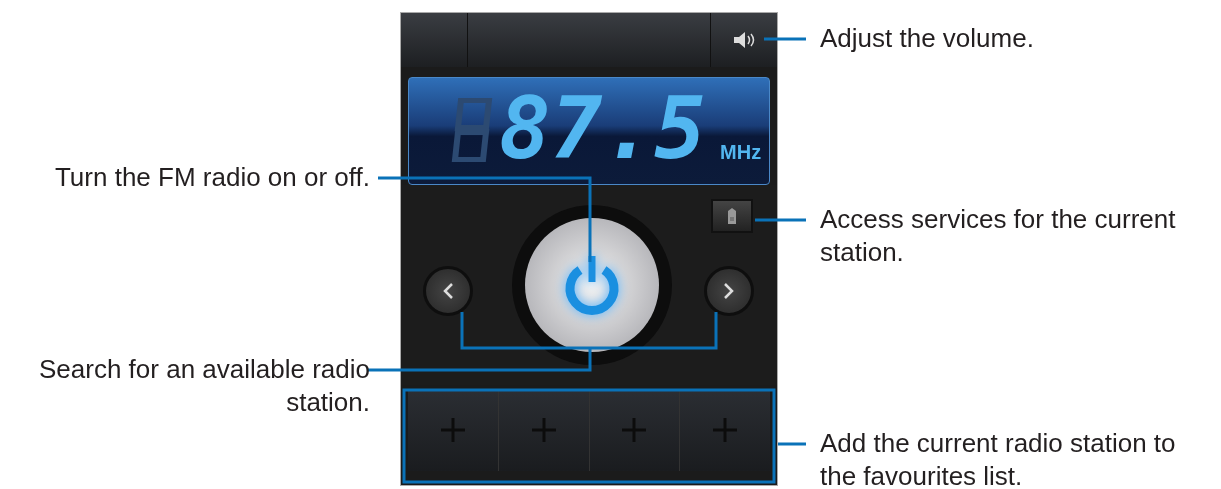 The height and width of the screenshot is (489, 1221). I want to click on chevron-left-icon, so click(448, 291).